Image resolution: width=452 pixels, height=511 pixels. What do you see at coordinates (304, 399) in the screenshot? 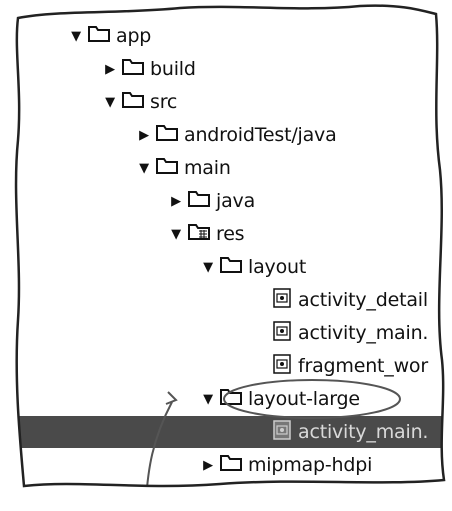
I see `tree-label: layout-large` at bounding box center [304, 399].